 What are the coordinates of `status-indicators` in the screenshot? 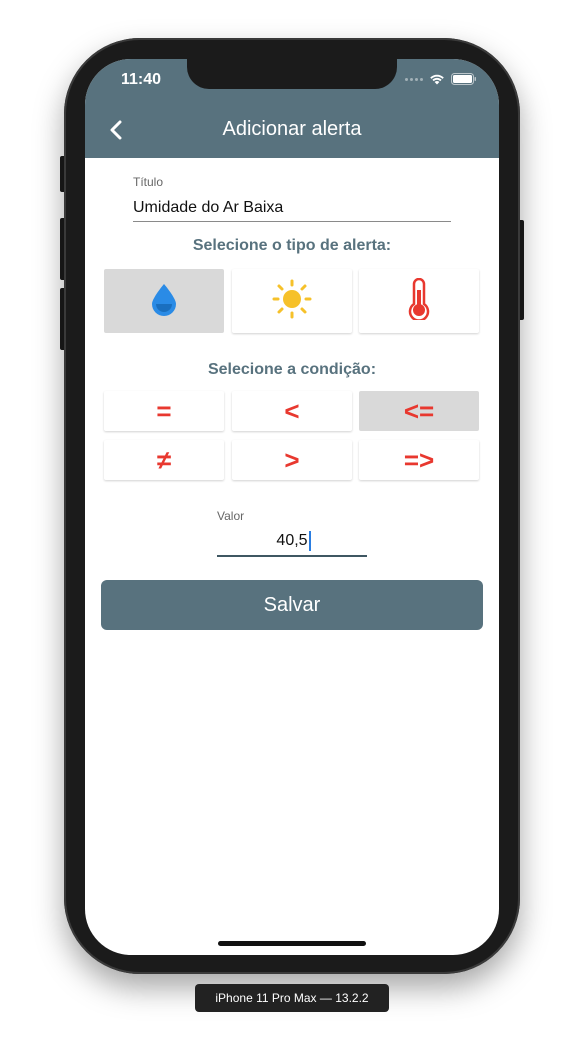 It's located at (441, 79).